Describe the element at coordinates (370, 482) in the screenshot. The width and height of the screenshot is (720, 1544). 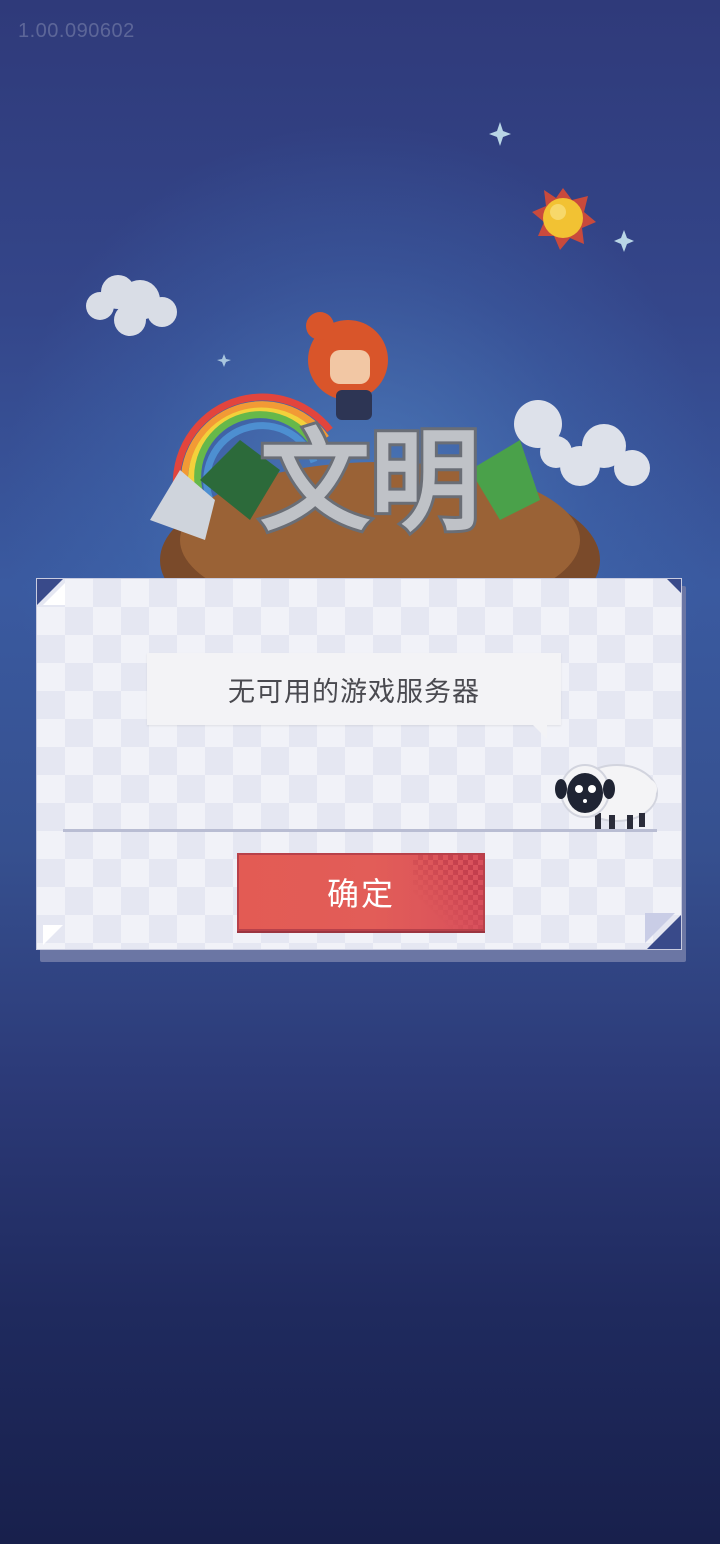
I see `logo-text: 文明` at that location.